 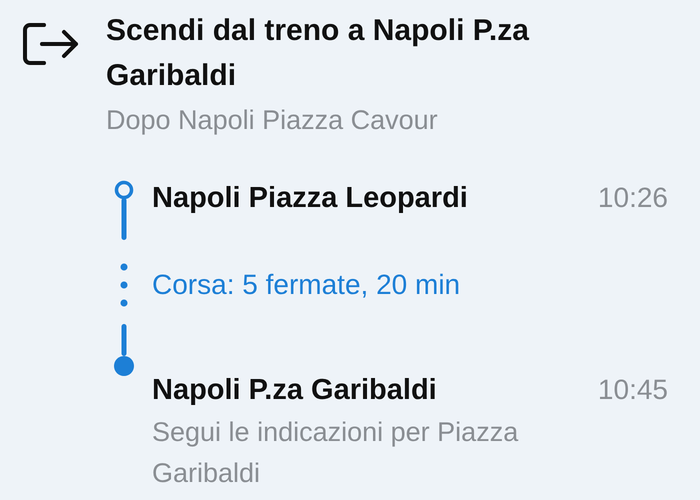 I want to click on stop-time: 10:45, so click(x=633, y=390).